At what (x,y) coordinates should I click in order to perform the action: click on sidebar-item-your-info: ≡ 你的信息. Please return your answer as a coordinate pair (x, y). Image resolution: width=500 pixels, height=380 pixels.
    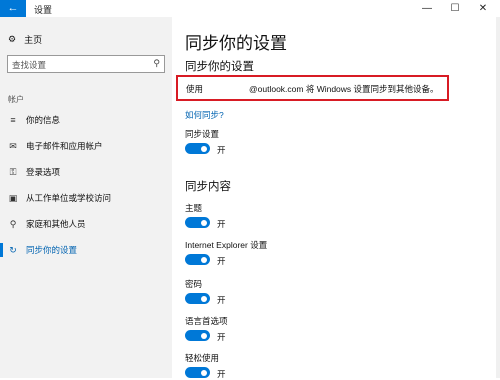
    Looking at the image, I should click on (34, 120).